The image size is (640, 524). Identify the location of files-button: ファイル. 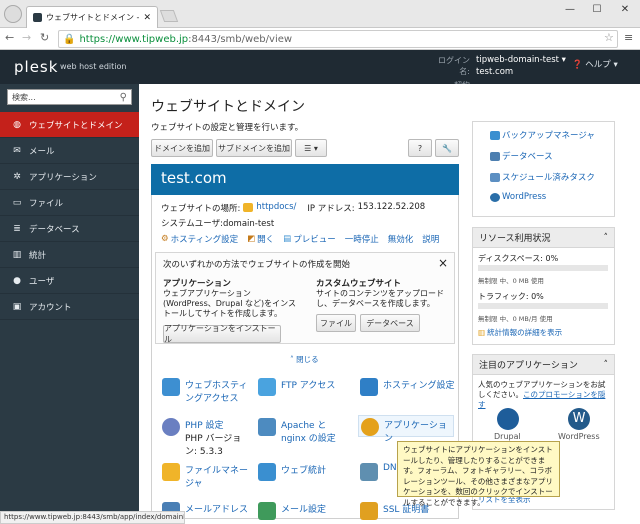
(336, 323).